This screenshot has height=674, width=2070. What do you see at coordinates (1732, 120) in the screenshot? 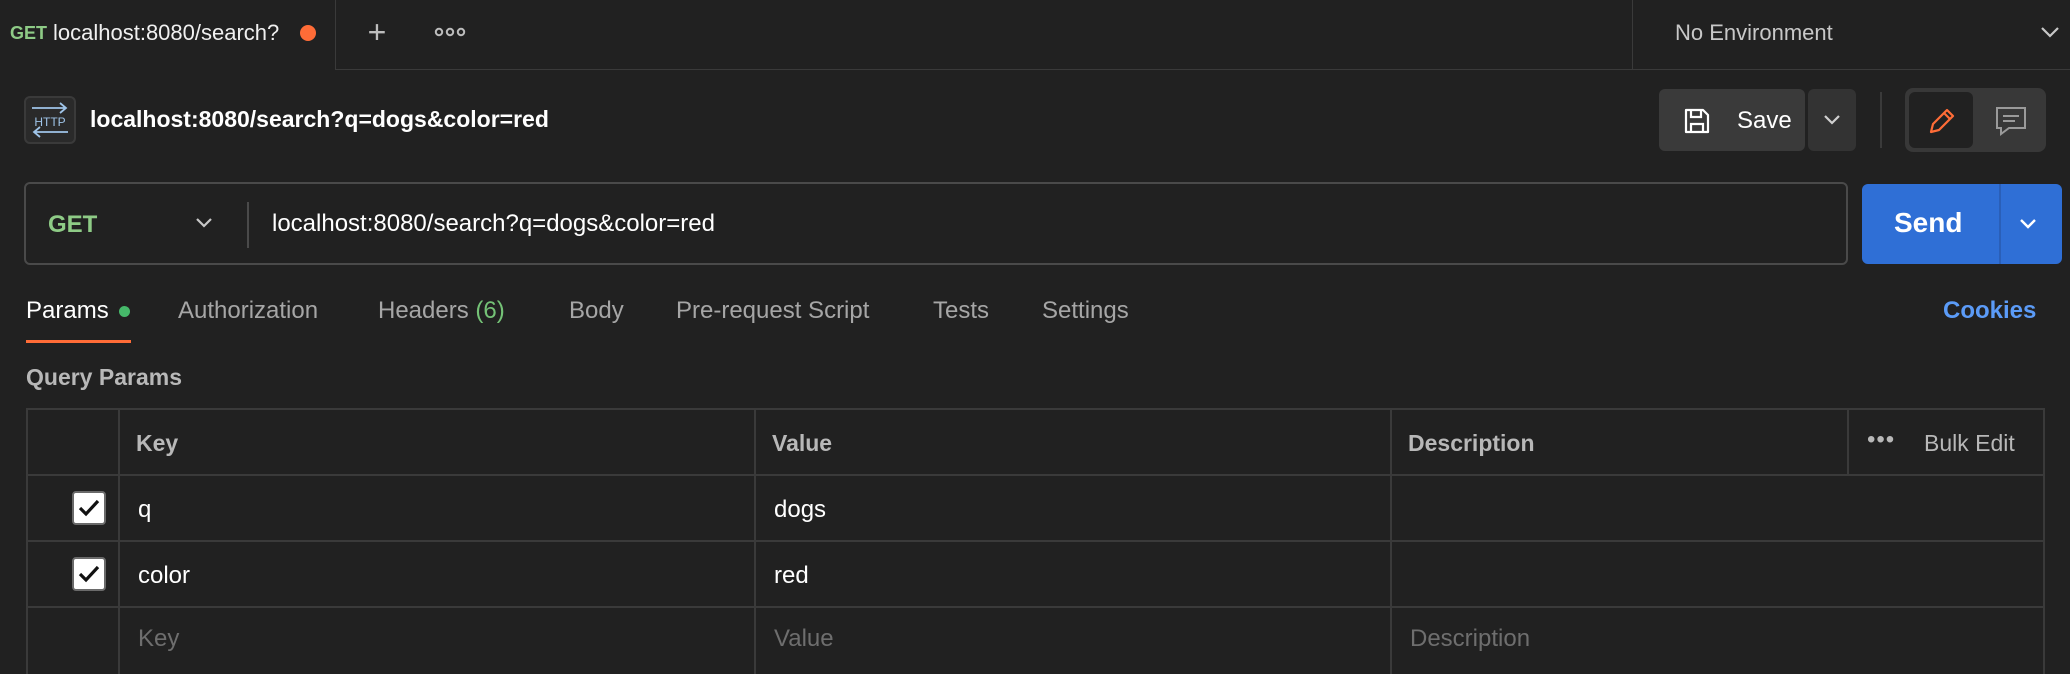
I see `save-button: Save` at bounding box center [1732, 120].